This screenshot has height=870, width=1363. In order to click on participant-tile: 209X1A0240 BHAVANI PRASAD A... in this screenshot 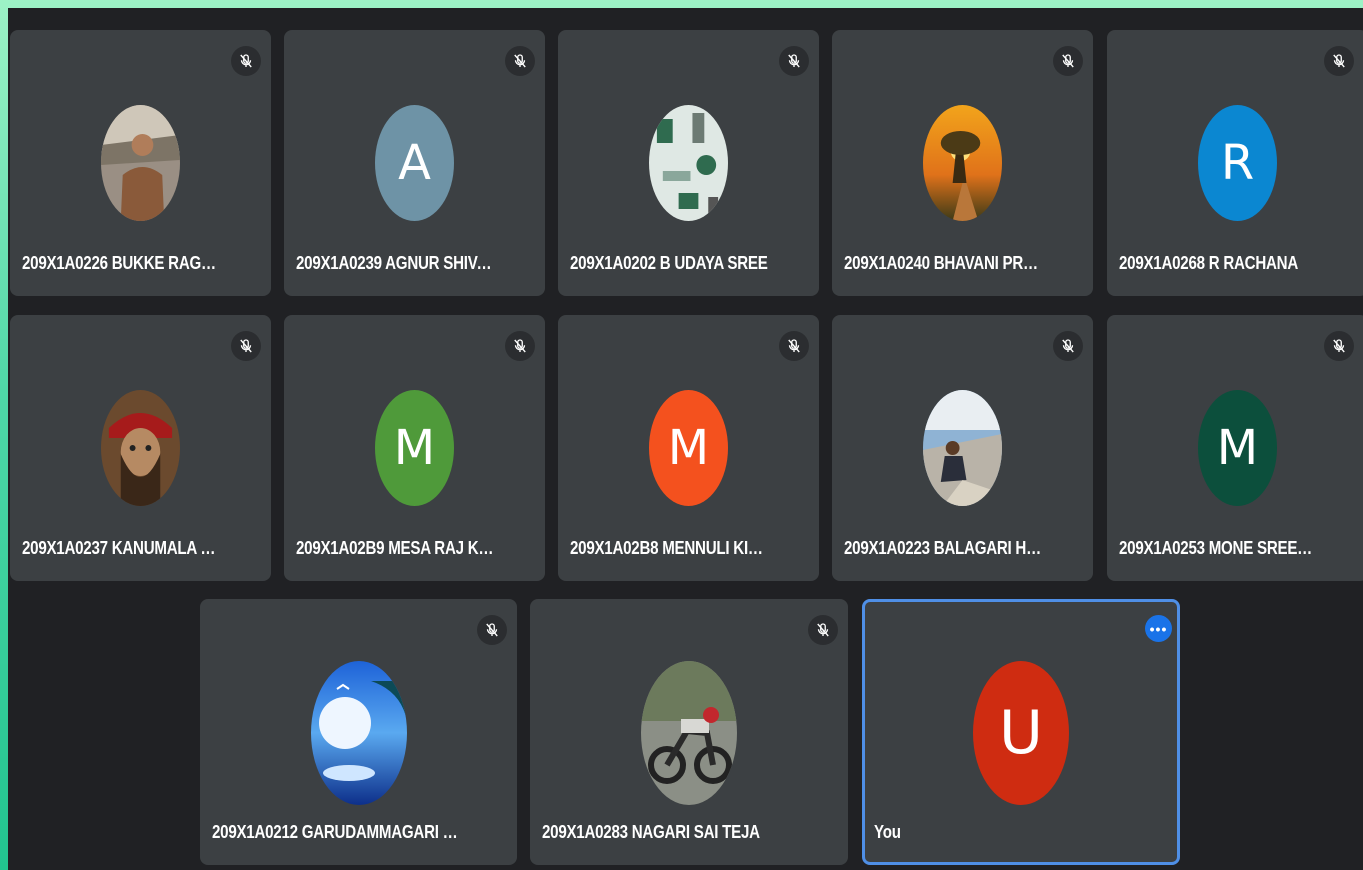, I will do `click(962, 163)`.